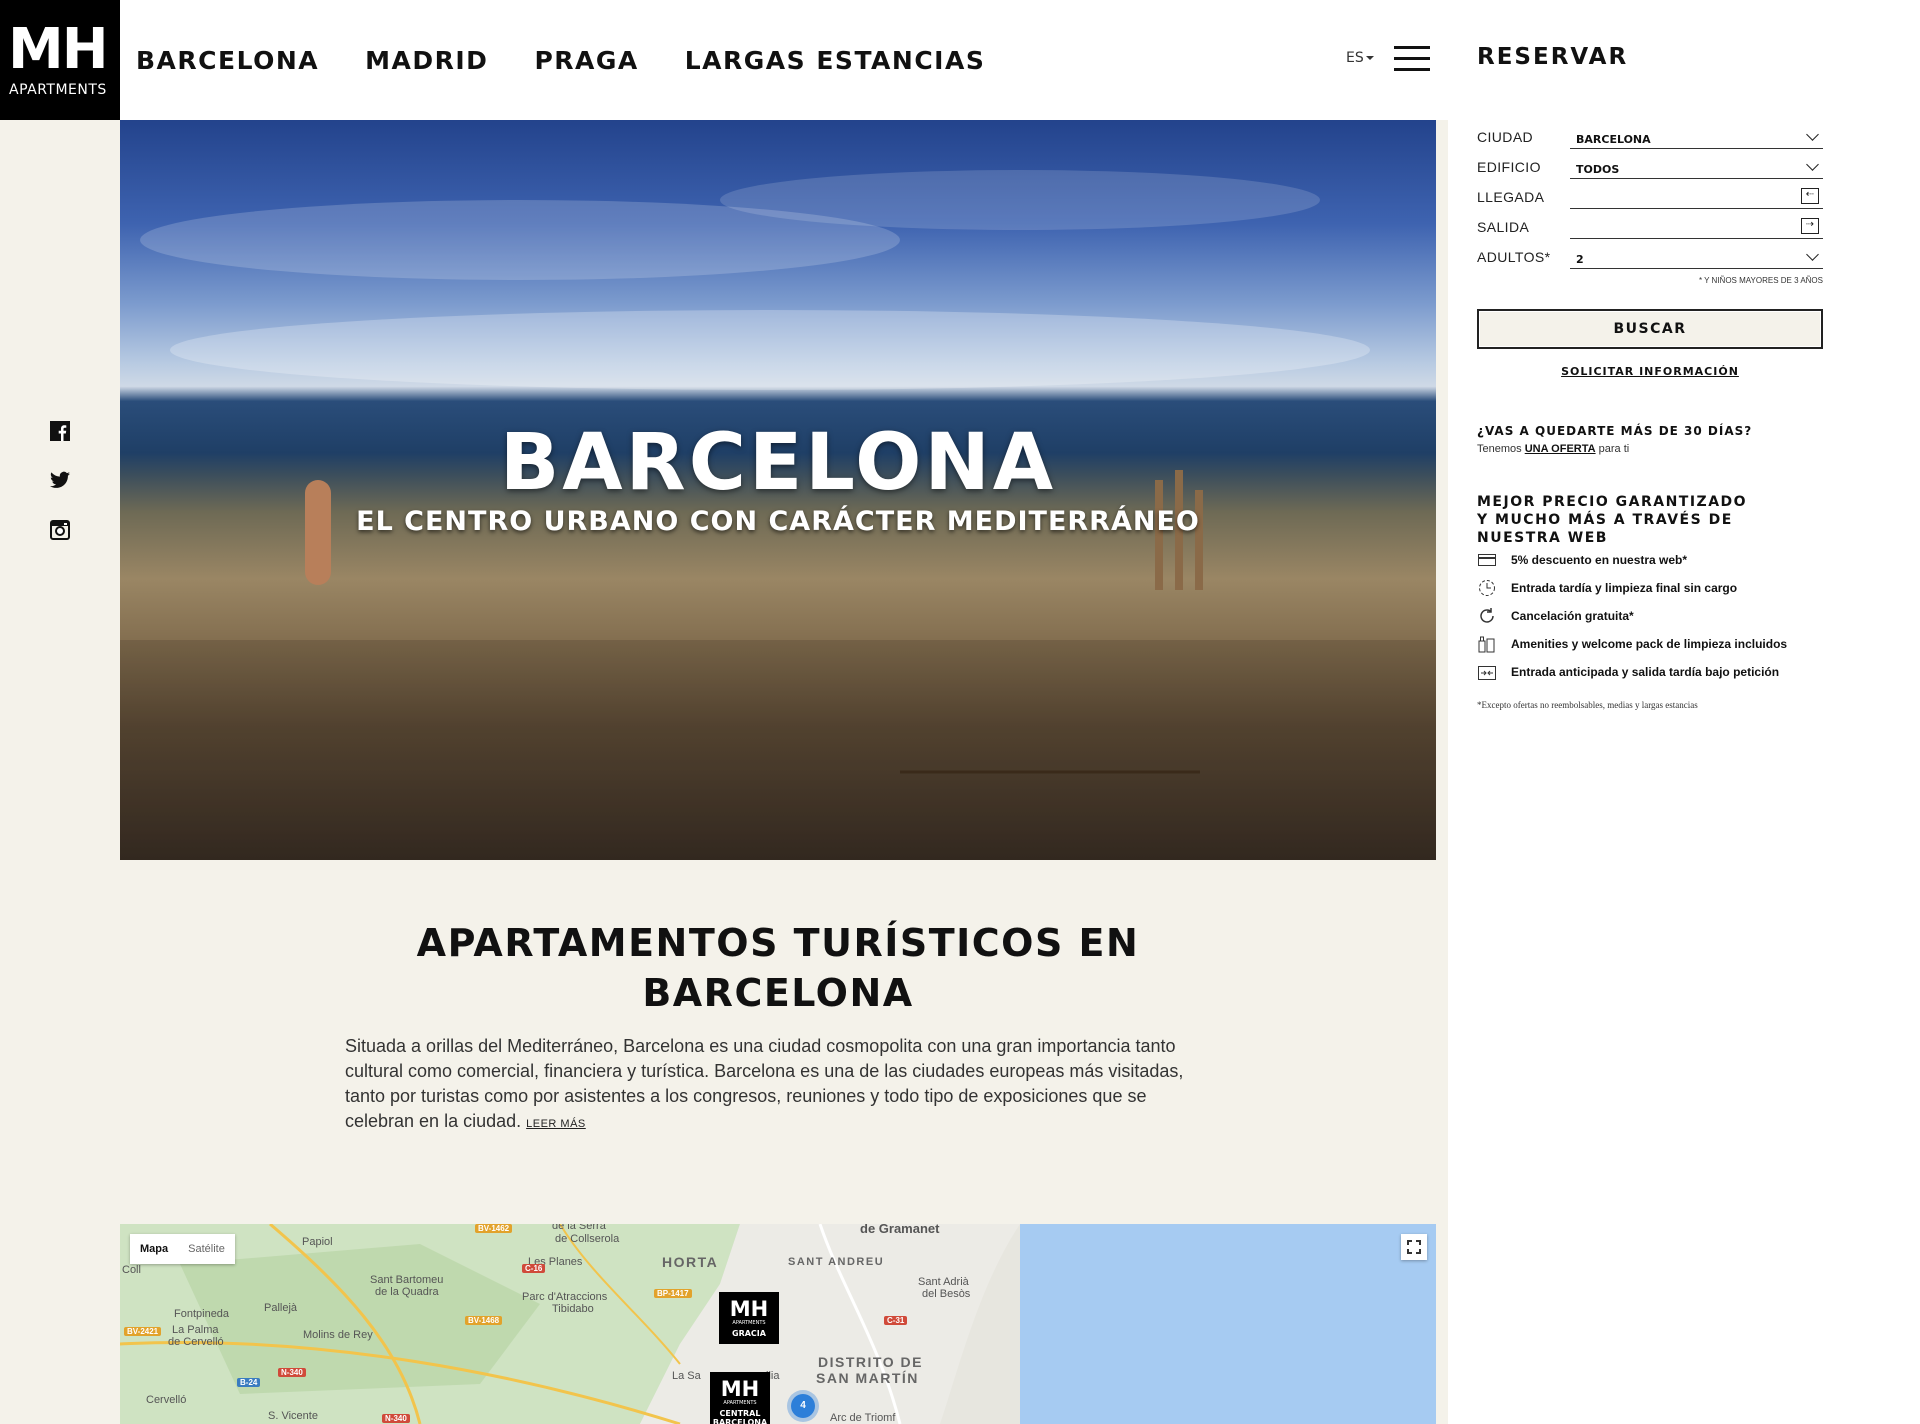 Image resolution: width=1920 pixels, height=1424 pixels. What do you see at coordinates (202, 1314) in the screenshot?
I see `map-label-fontpineda: Fontpineda` at bounding box center [202, 1314].